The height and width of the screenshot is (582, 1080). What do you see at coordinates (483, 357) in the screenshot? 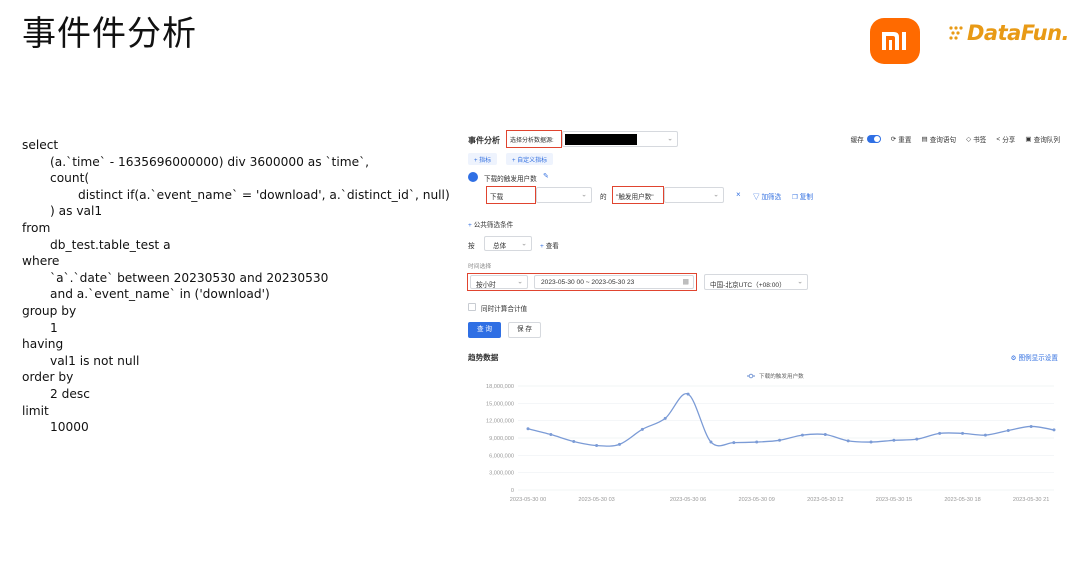
I see `trend-title: 趋势数据` at bounding box center [483, 357].